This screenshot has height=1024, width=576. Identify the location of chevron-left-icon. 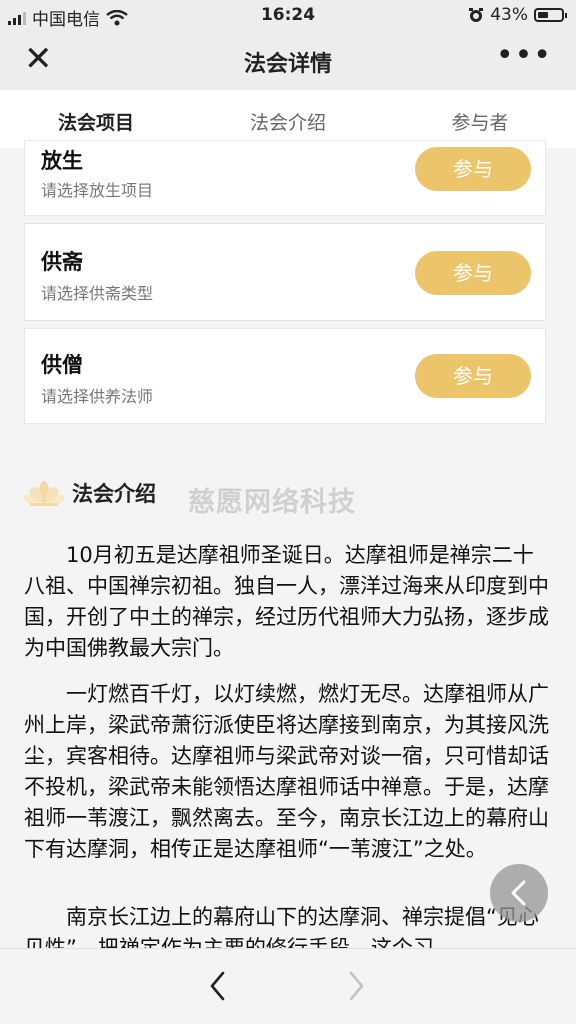
(518, 893).